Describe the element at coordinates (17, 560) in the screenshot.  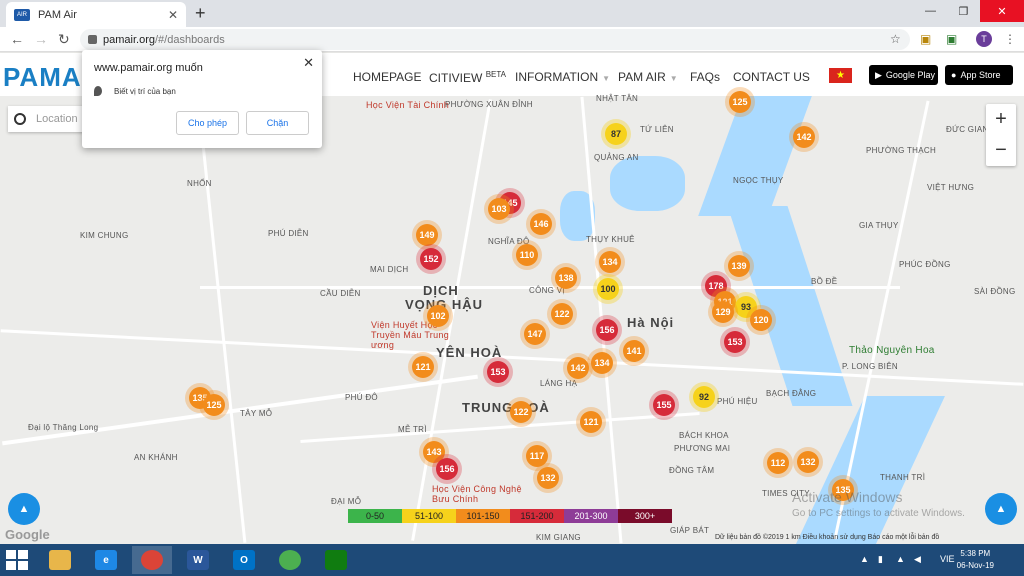
I see `windows-start-icon` at that location.